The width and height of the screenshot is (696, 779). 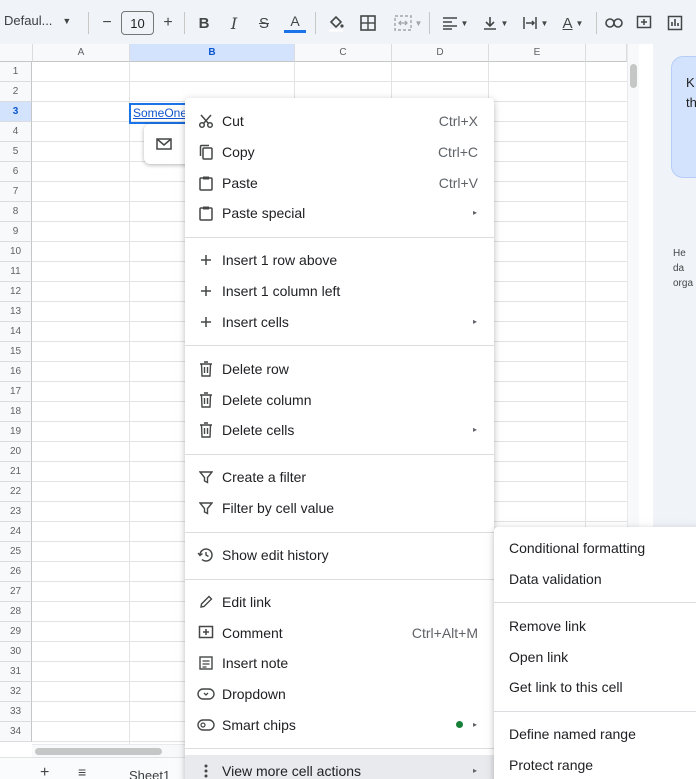 What do you see at coordinates (537, 53) in the screenshot?
I see `column-header-e: E` at bounding box center [537, 53].